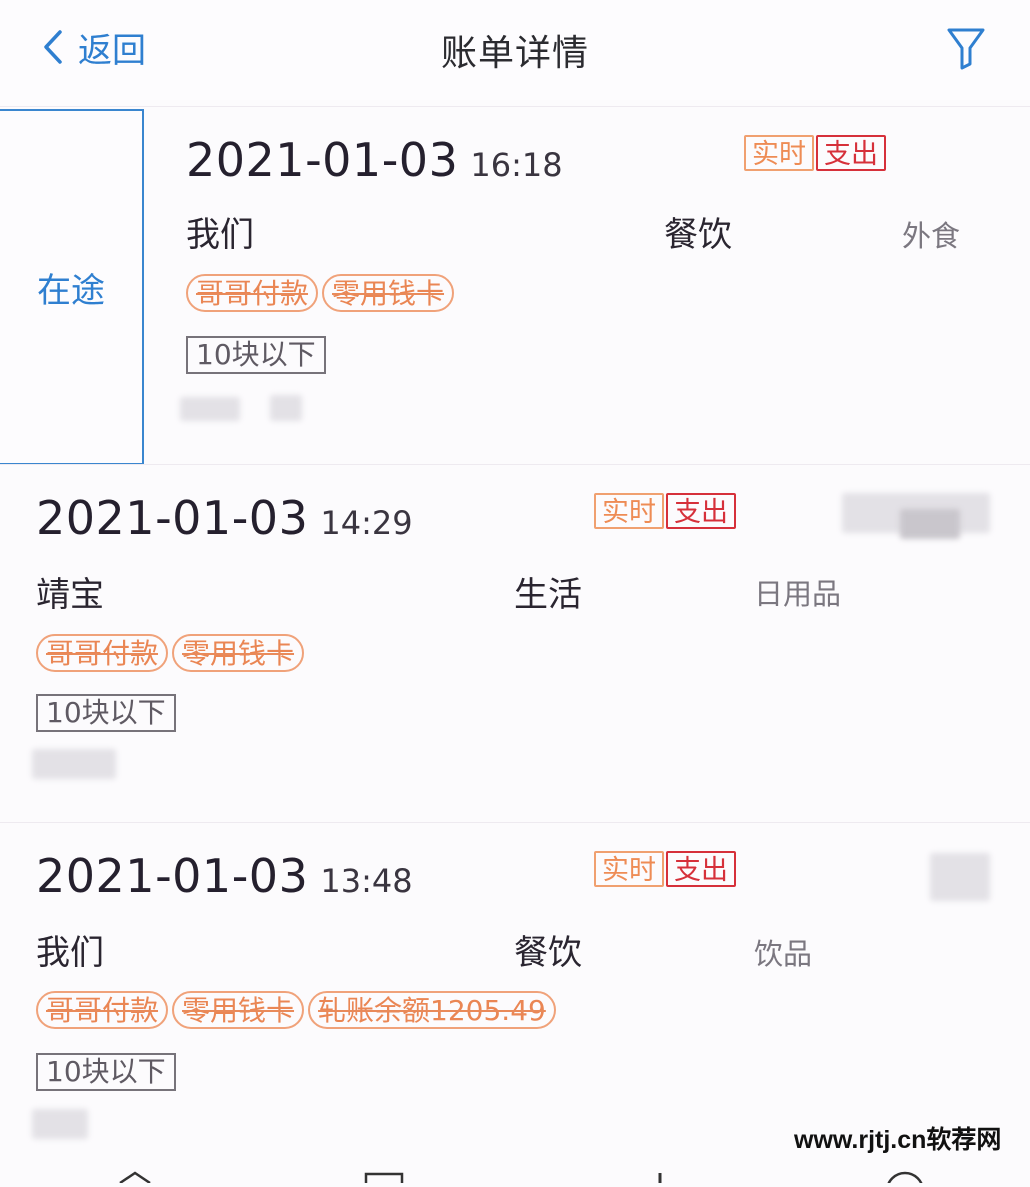  Describe the element at coordinates (798, 594) in the screenshot. I see `record-subcategory: 日用品` at that location.